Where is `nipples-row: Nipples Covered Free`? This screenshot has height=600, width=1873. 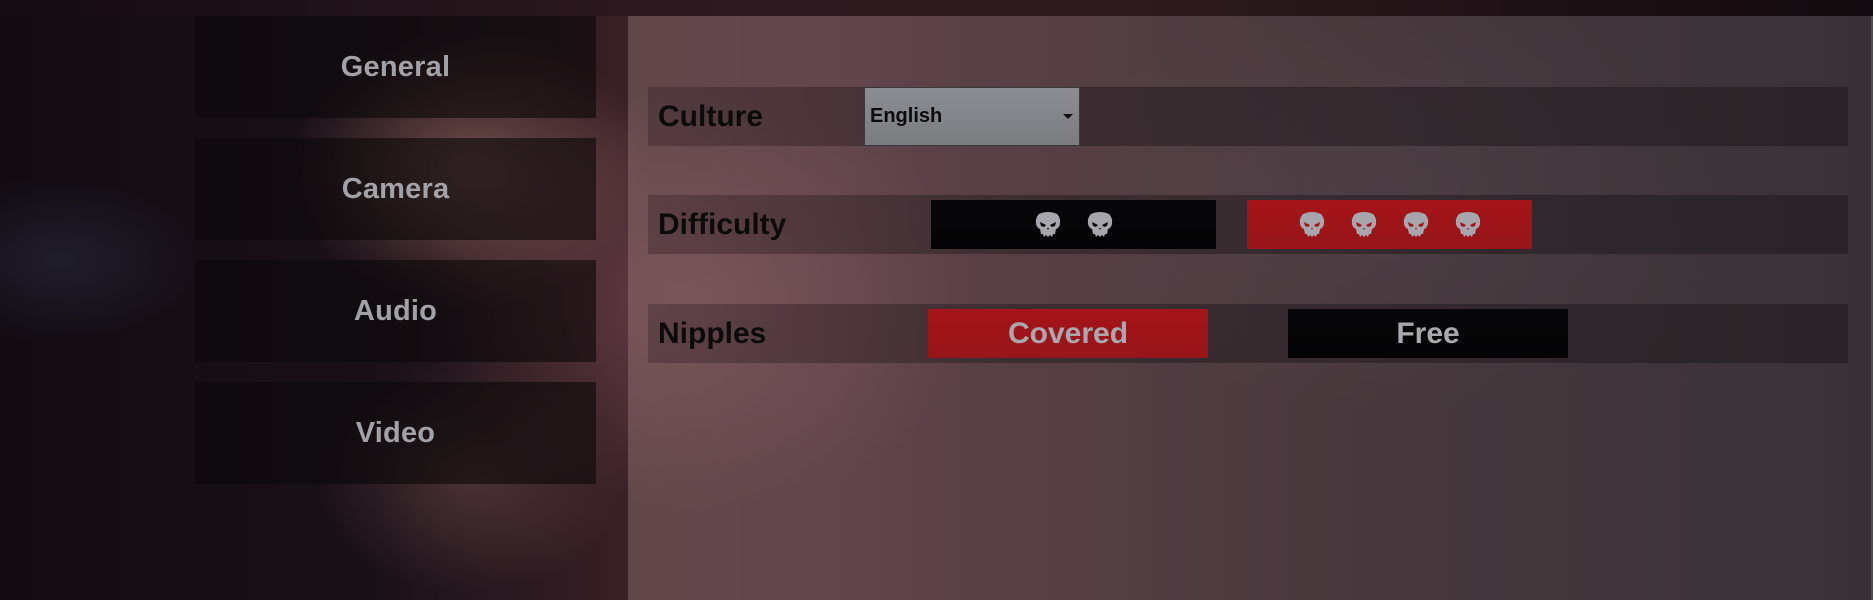 nipples-row: Nipples Covered Free is located at coordinates (1248, 333).